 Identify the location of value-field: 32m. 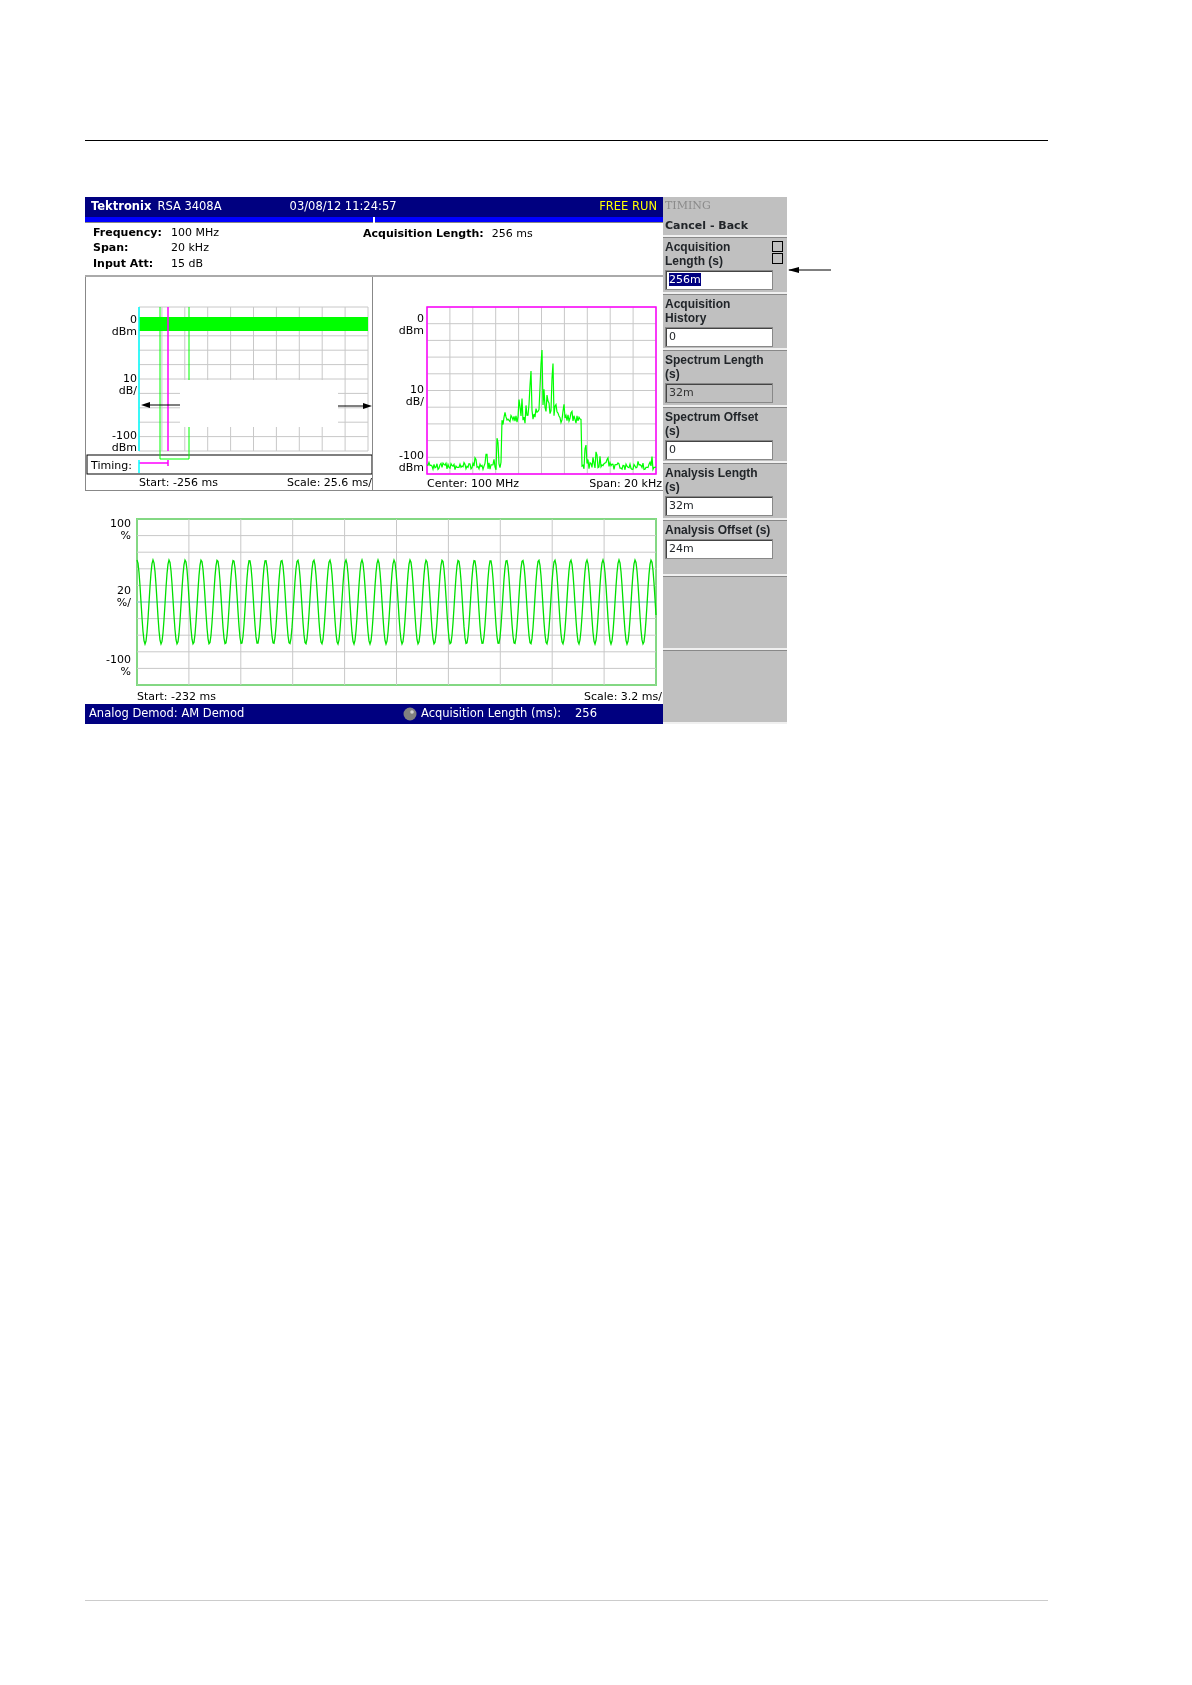
(719, 506).